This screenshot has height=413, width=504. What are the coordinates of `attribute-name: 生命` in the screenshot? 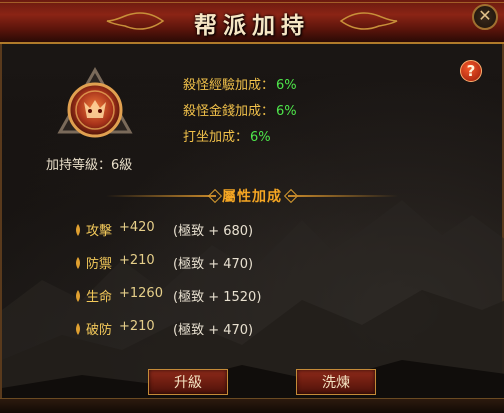 It's located at (99, 297).